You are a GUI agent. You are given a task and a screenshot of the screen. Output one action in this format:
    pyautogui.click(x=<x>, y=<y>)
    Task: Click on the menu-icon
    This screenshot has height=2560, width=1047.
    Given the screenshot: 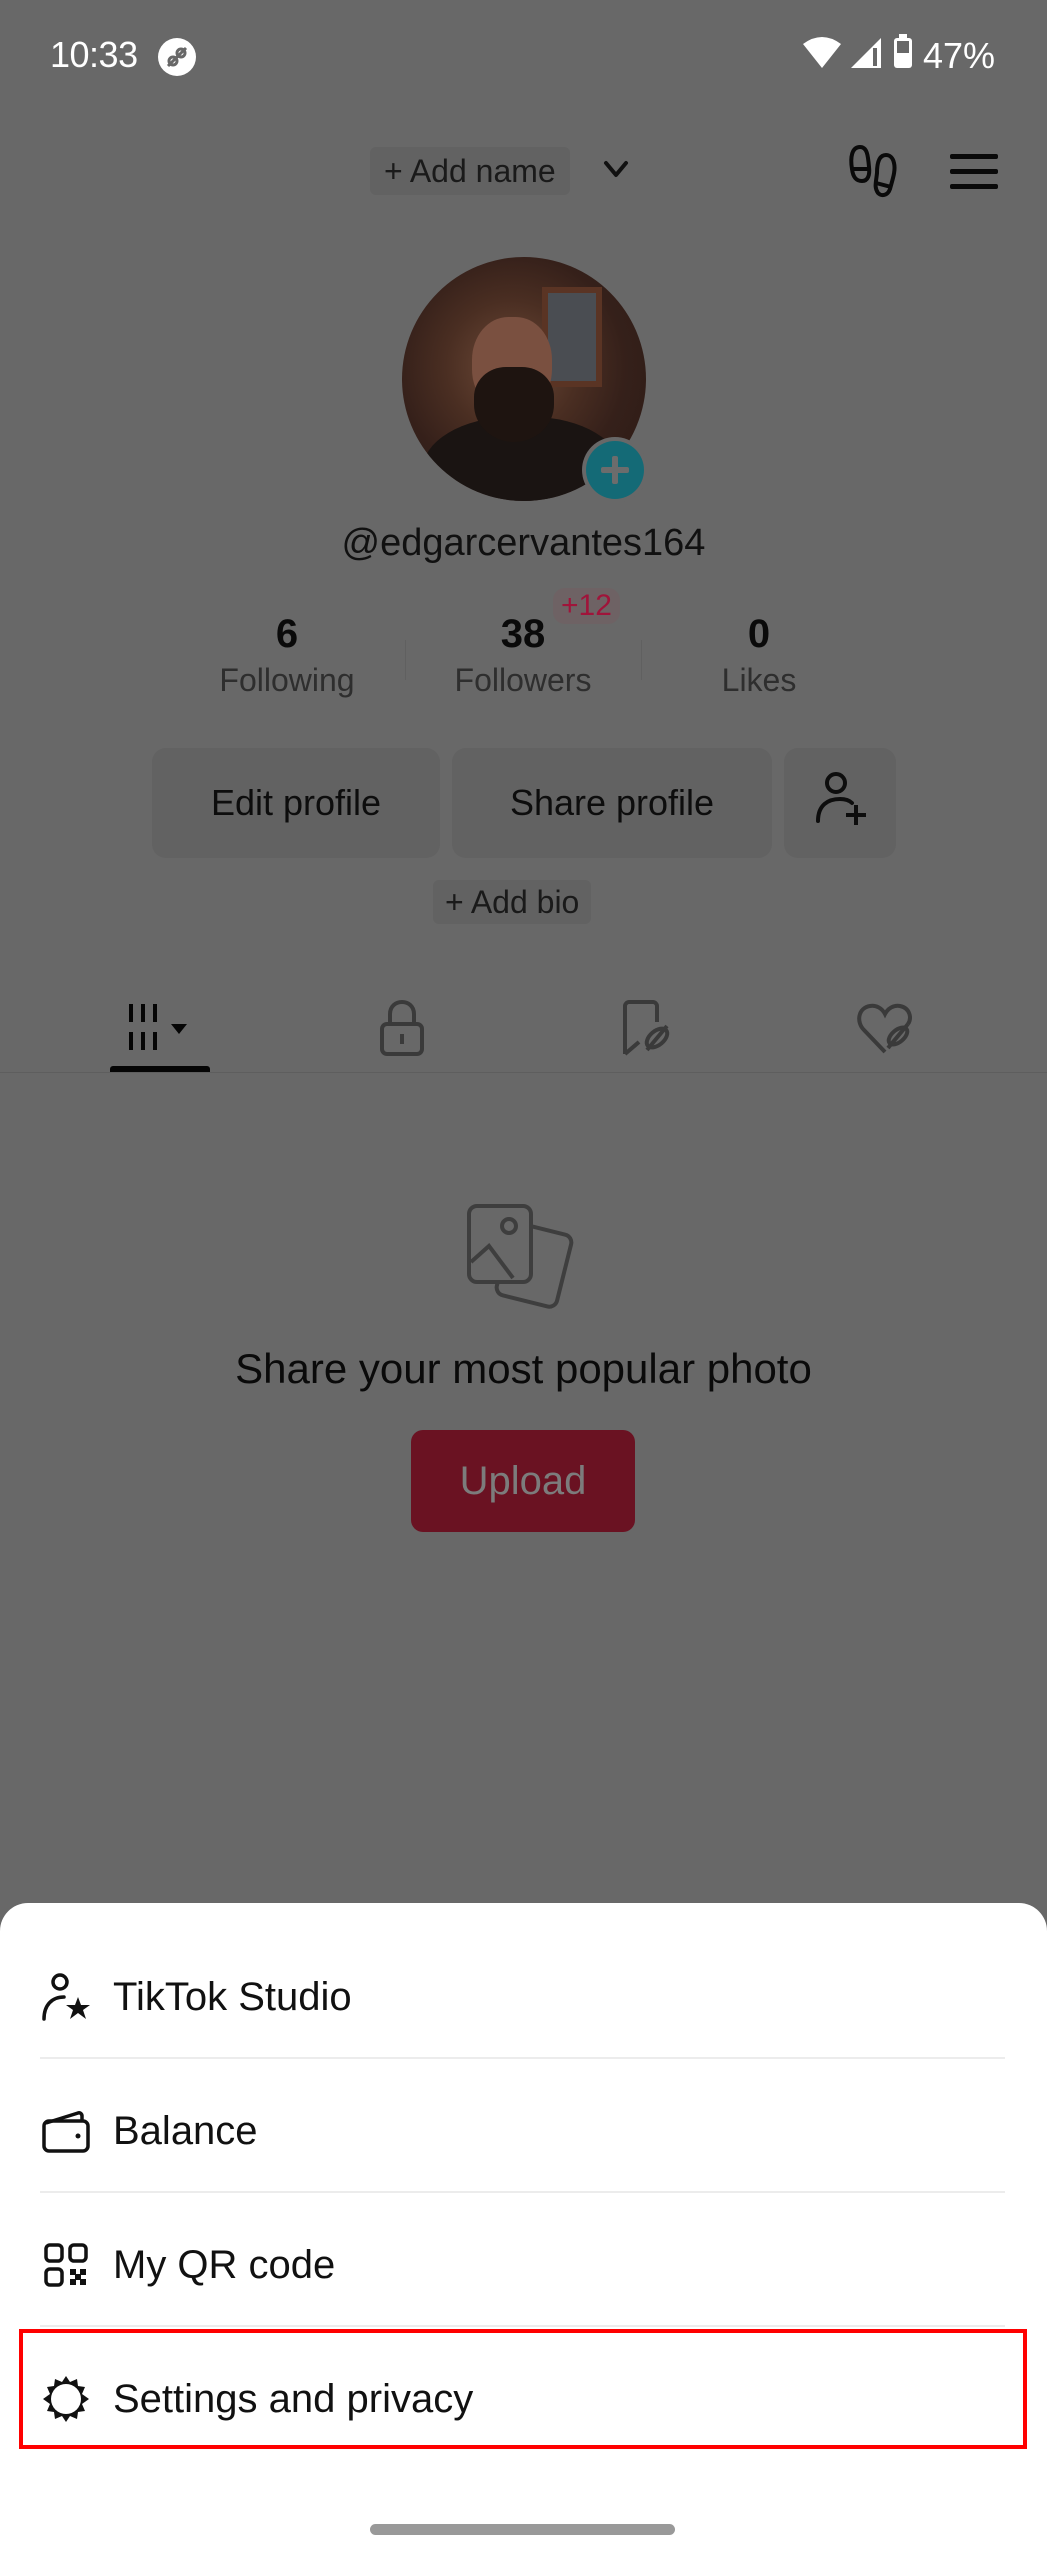 What is the action you would take?
    pyautogui.click(x=974, y=172)
    